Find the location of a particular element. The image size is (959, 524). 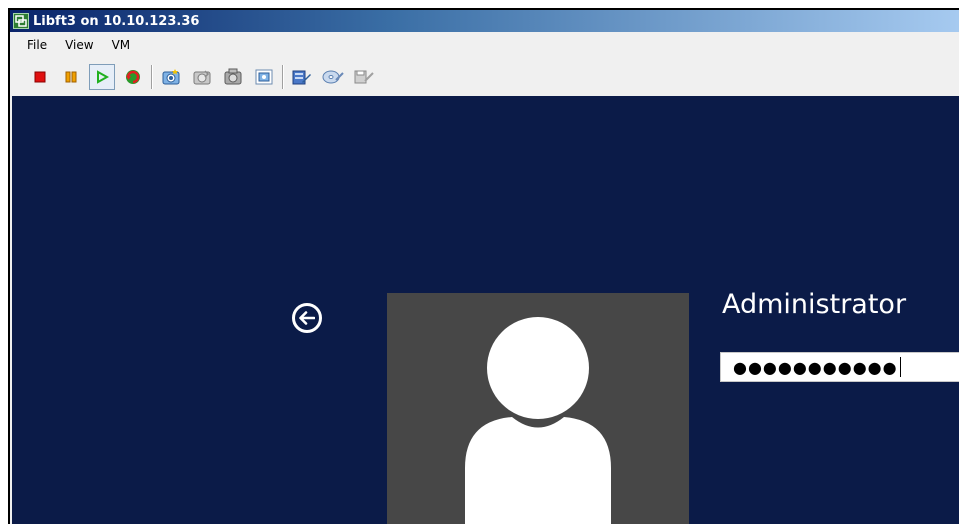

play-icon is located at coordinates (103, 77).